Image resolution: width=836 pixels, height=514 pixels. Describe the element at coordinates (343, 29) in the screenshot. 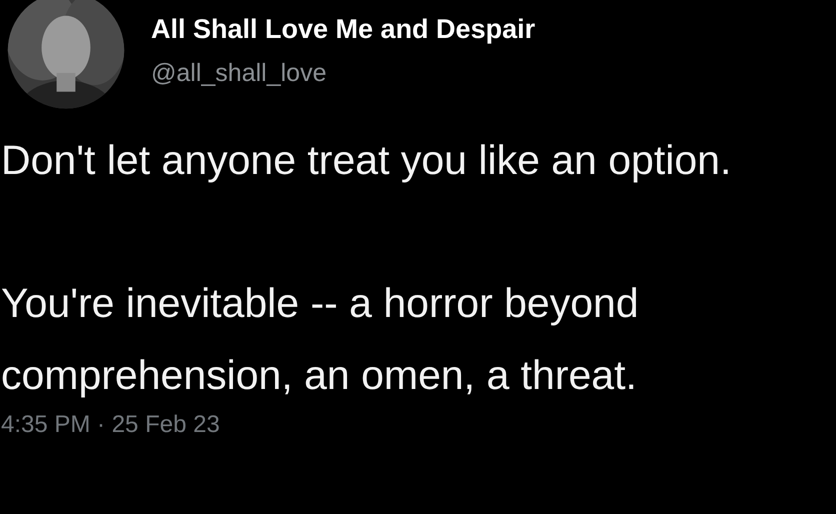

I see `author-name: All Shall Love Me and Despair` at that location.